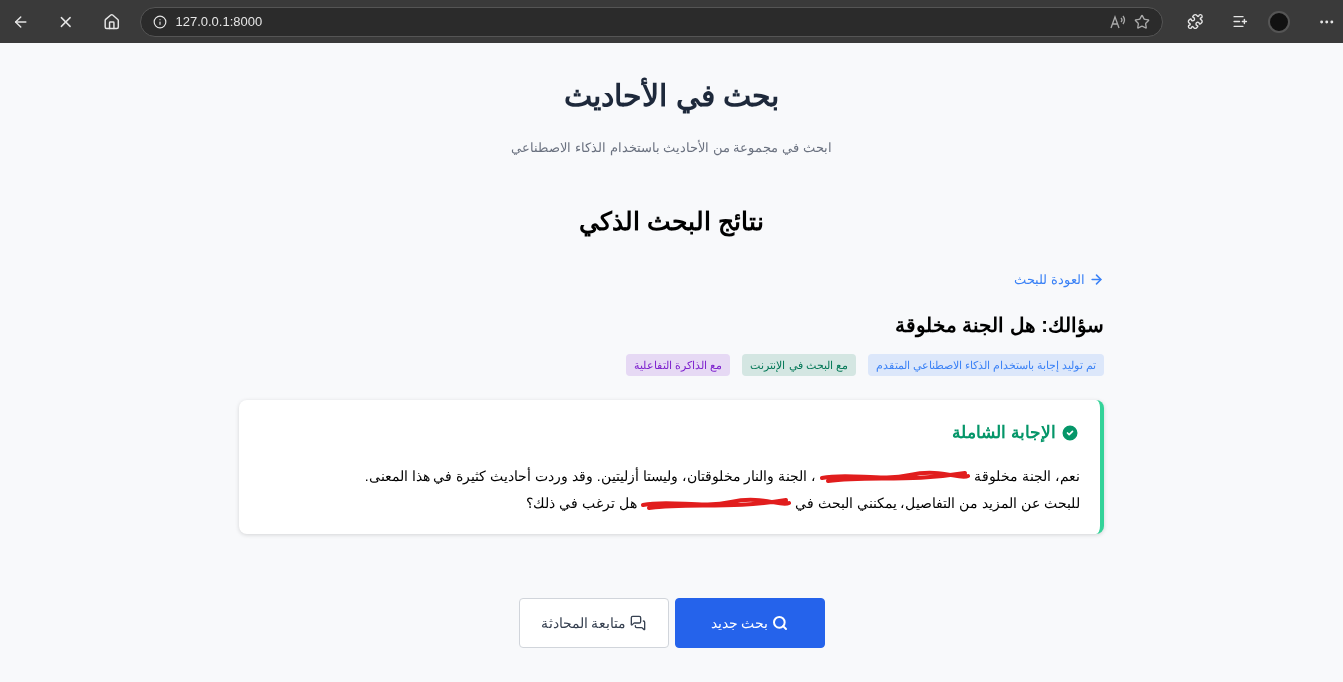 This screenshot has width=1343, height=682. I want to click on answer-line: للبحث عن المزيد من التفاصيل، يمكنني البحث في هل ترغب في ذلك؟, so click(802, 503).